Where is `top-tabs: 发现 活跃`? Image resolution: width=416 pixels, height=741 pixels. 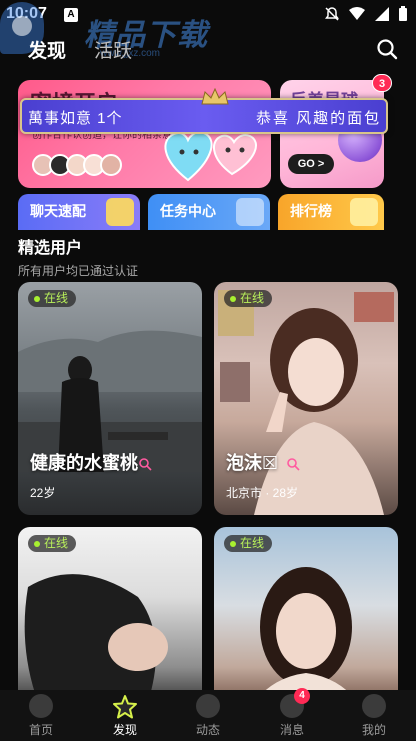 top-tabs: 发现 活跃 is located at coordinates (80, 49).